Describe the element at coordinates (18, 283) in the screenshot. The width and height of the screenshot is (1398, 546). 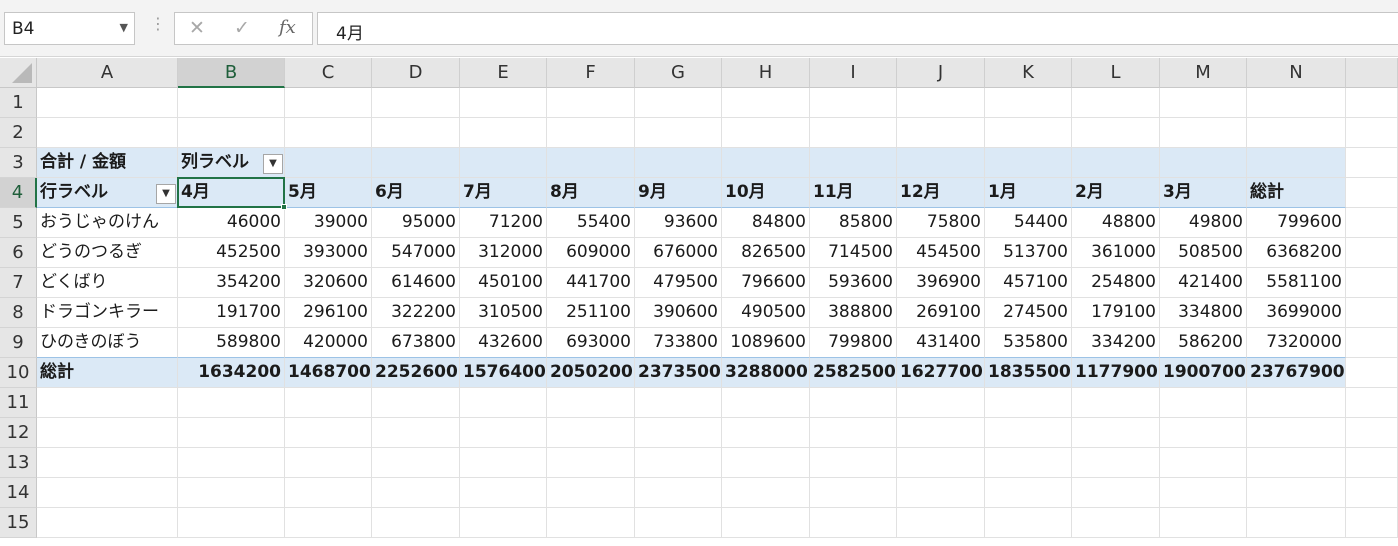
I see `row-header-7: 7` at that location.